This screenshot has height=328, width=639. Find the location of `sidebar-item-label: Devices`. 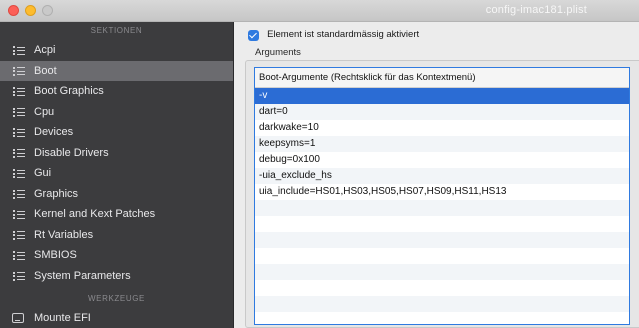

sidebar-item-label: Devices is located at coordinates (54, 132).